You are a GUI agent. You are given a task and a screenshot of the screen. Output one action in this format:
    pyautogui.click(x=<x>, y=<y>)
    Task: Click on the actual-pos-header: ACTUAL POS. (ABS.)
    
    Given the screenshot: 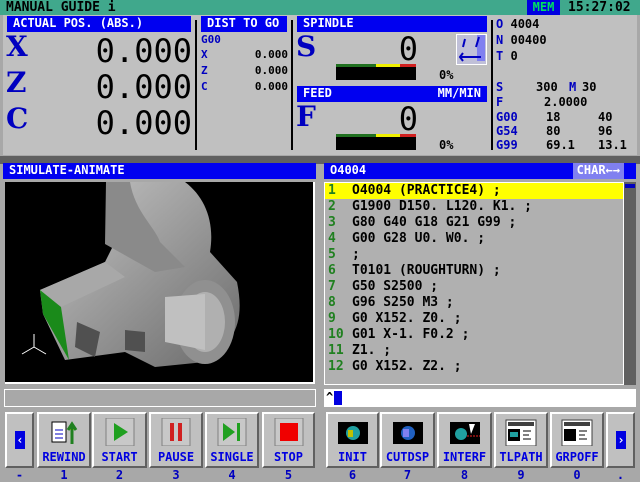 What is the action you would take?
    pyautogui.click(x=99, y=24)
    